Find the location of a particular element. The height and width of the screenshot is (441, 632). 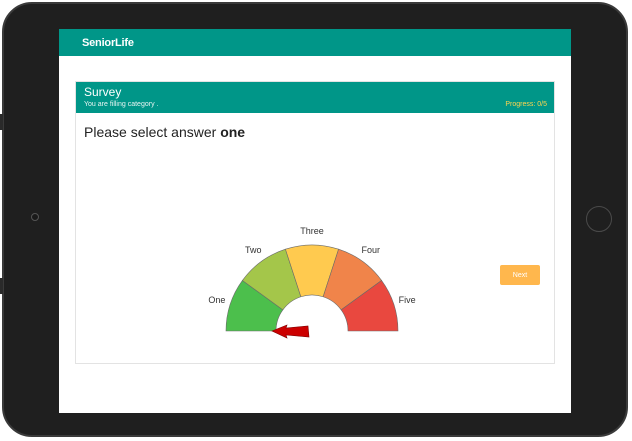

question-target: one is located at coordinates (233, 132).